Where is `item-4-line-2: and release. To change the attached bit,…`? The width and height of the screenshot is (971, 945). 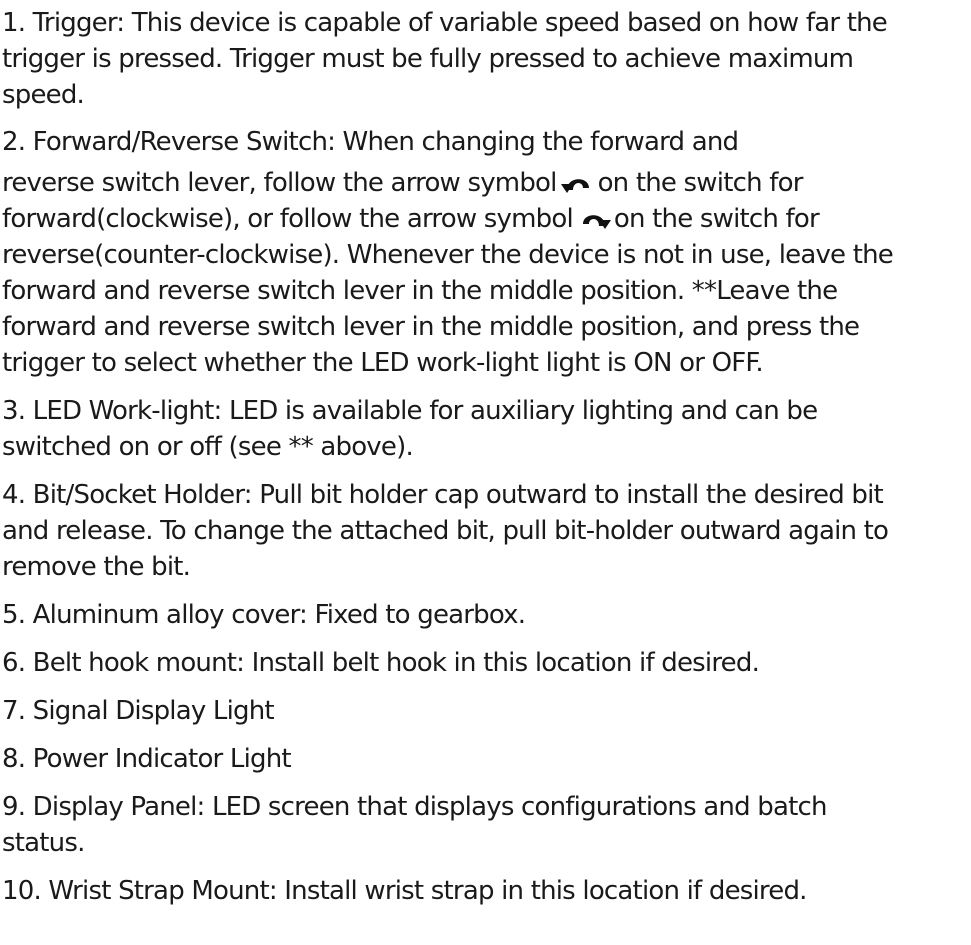
item-4-line-2: and release. To change the attached bit,… is located at coordinates (445, 531).